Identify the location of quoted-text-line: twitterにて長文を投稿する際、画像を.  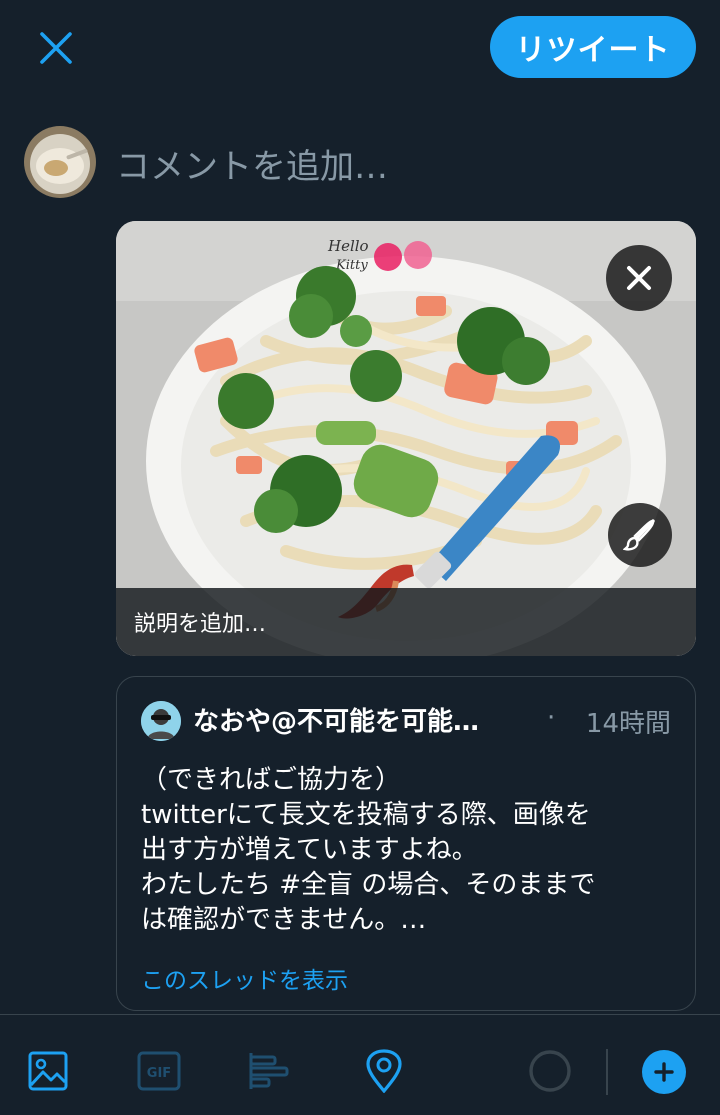
(366, 815).